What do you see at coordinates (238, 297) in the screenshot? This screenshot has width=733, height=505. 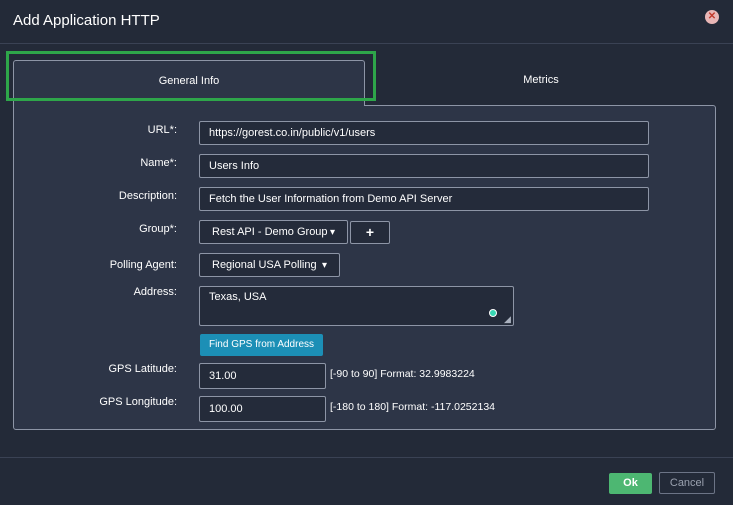 I see `address-value: Texas, USA` at bounding box center [238, 297].